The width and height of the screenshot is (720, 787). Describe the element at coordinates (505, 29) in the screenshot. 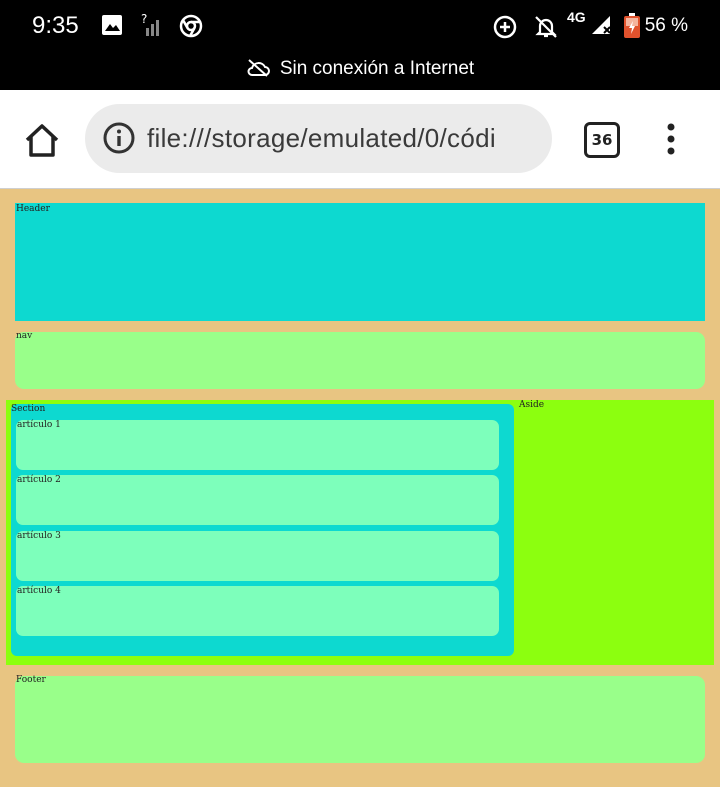

I see `data-saver-icon` at that location.